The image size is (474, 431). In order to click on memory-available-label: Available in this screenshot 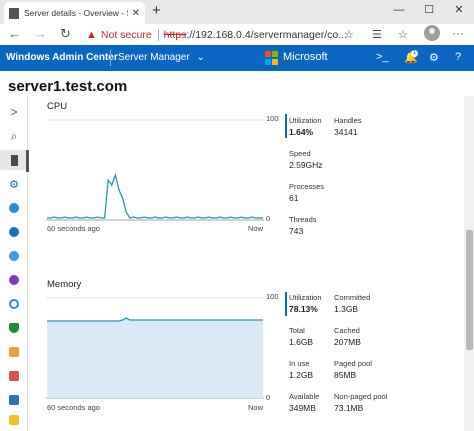, I will do `click(304, 396)`.